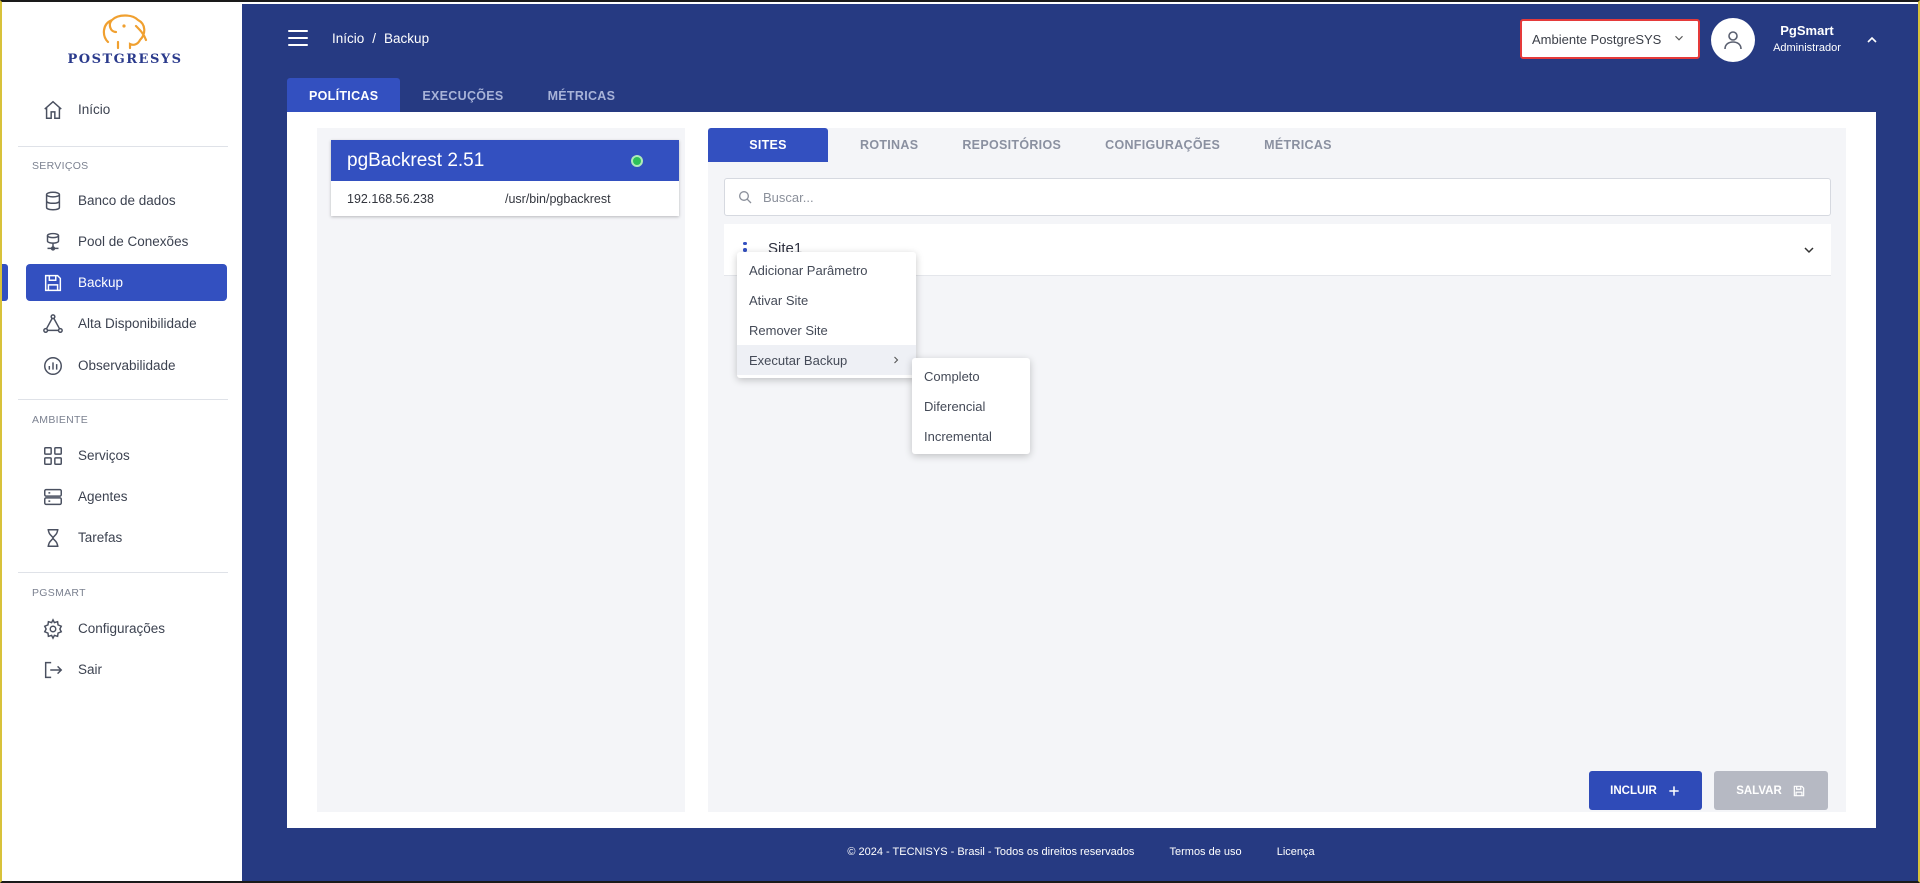 Image resolution: width=1920 pixels, height=883 pixels. What do you see at coordinates (1633, 790) in the screenshot?
I see `incluir-button-label: INCLUIR` at bounding box center [1633, 790].